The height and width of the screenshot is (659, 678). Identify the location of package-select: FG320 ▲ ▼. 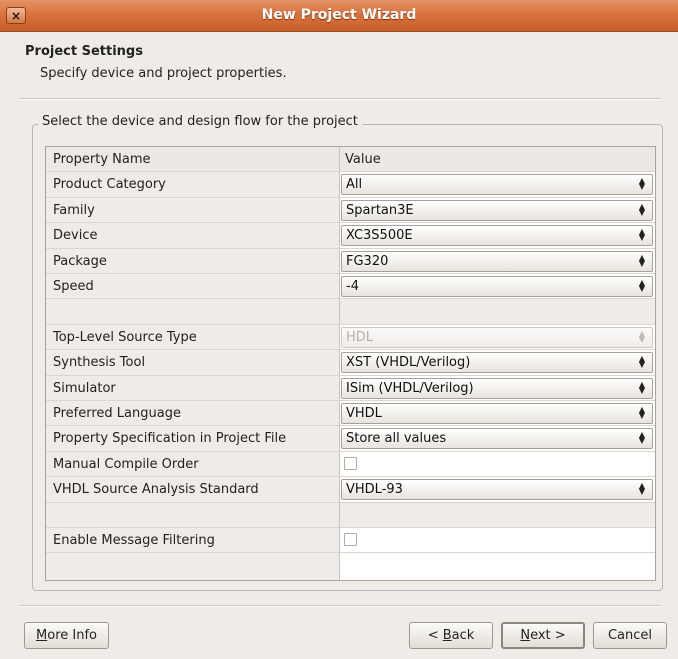
(497, 261).